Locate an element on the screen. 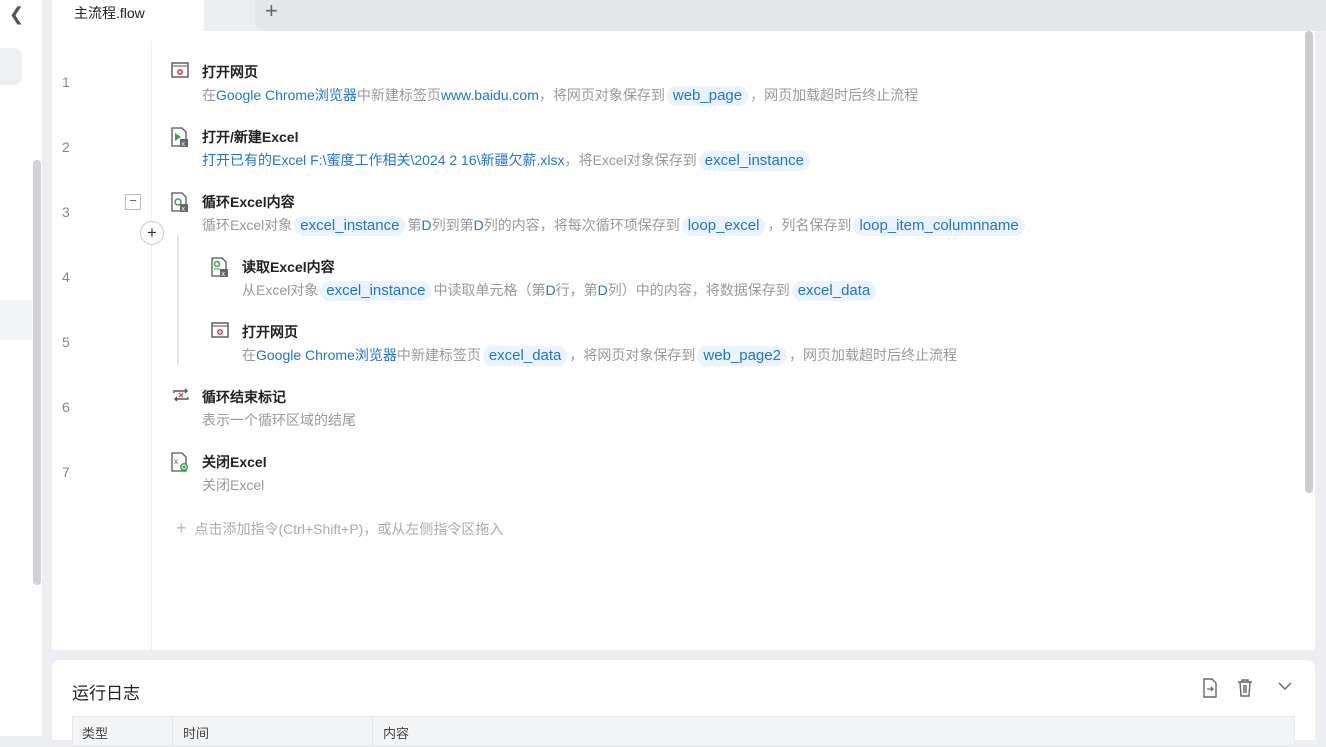  log-table-header: 类型 时间 内容 is located at coordinates (683, 731).